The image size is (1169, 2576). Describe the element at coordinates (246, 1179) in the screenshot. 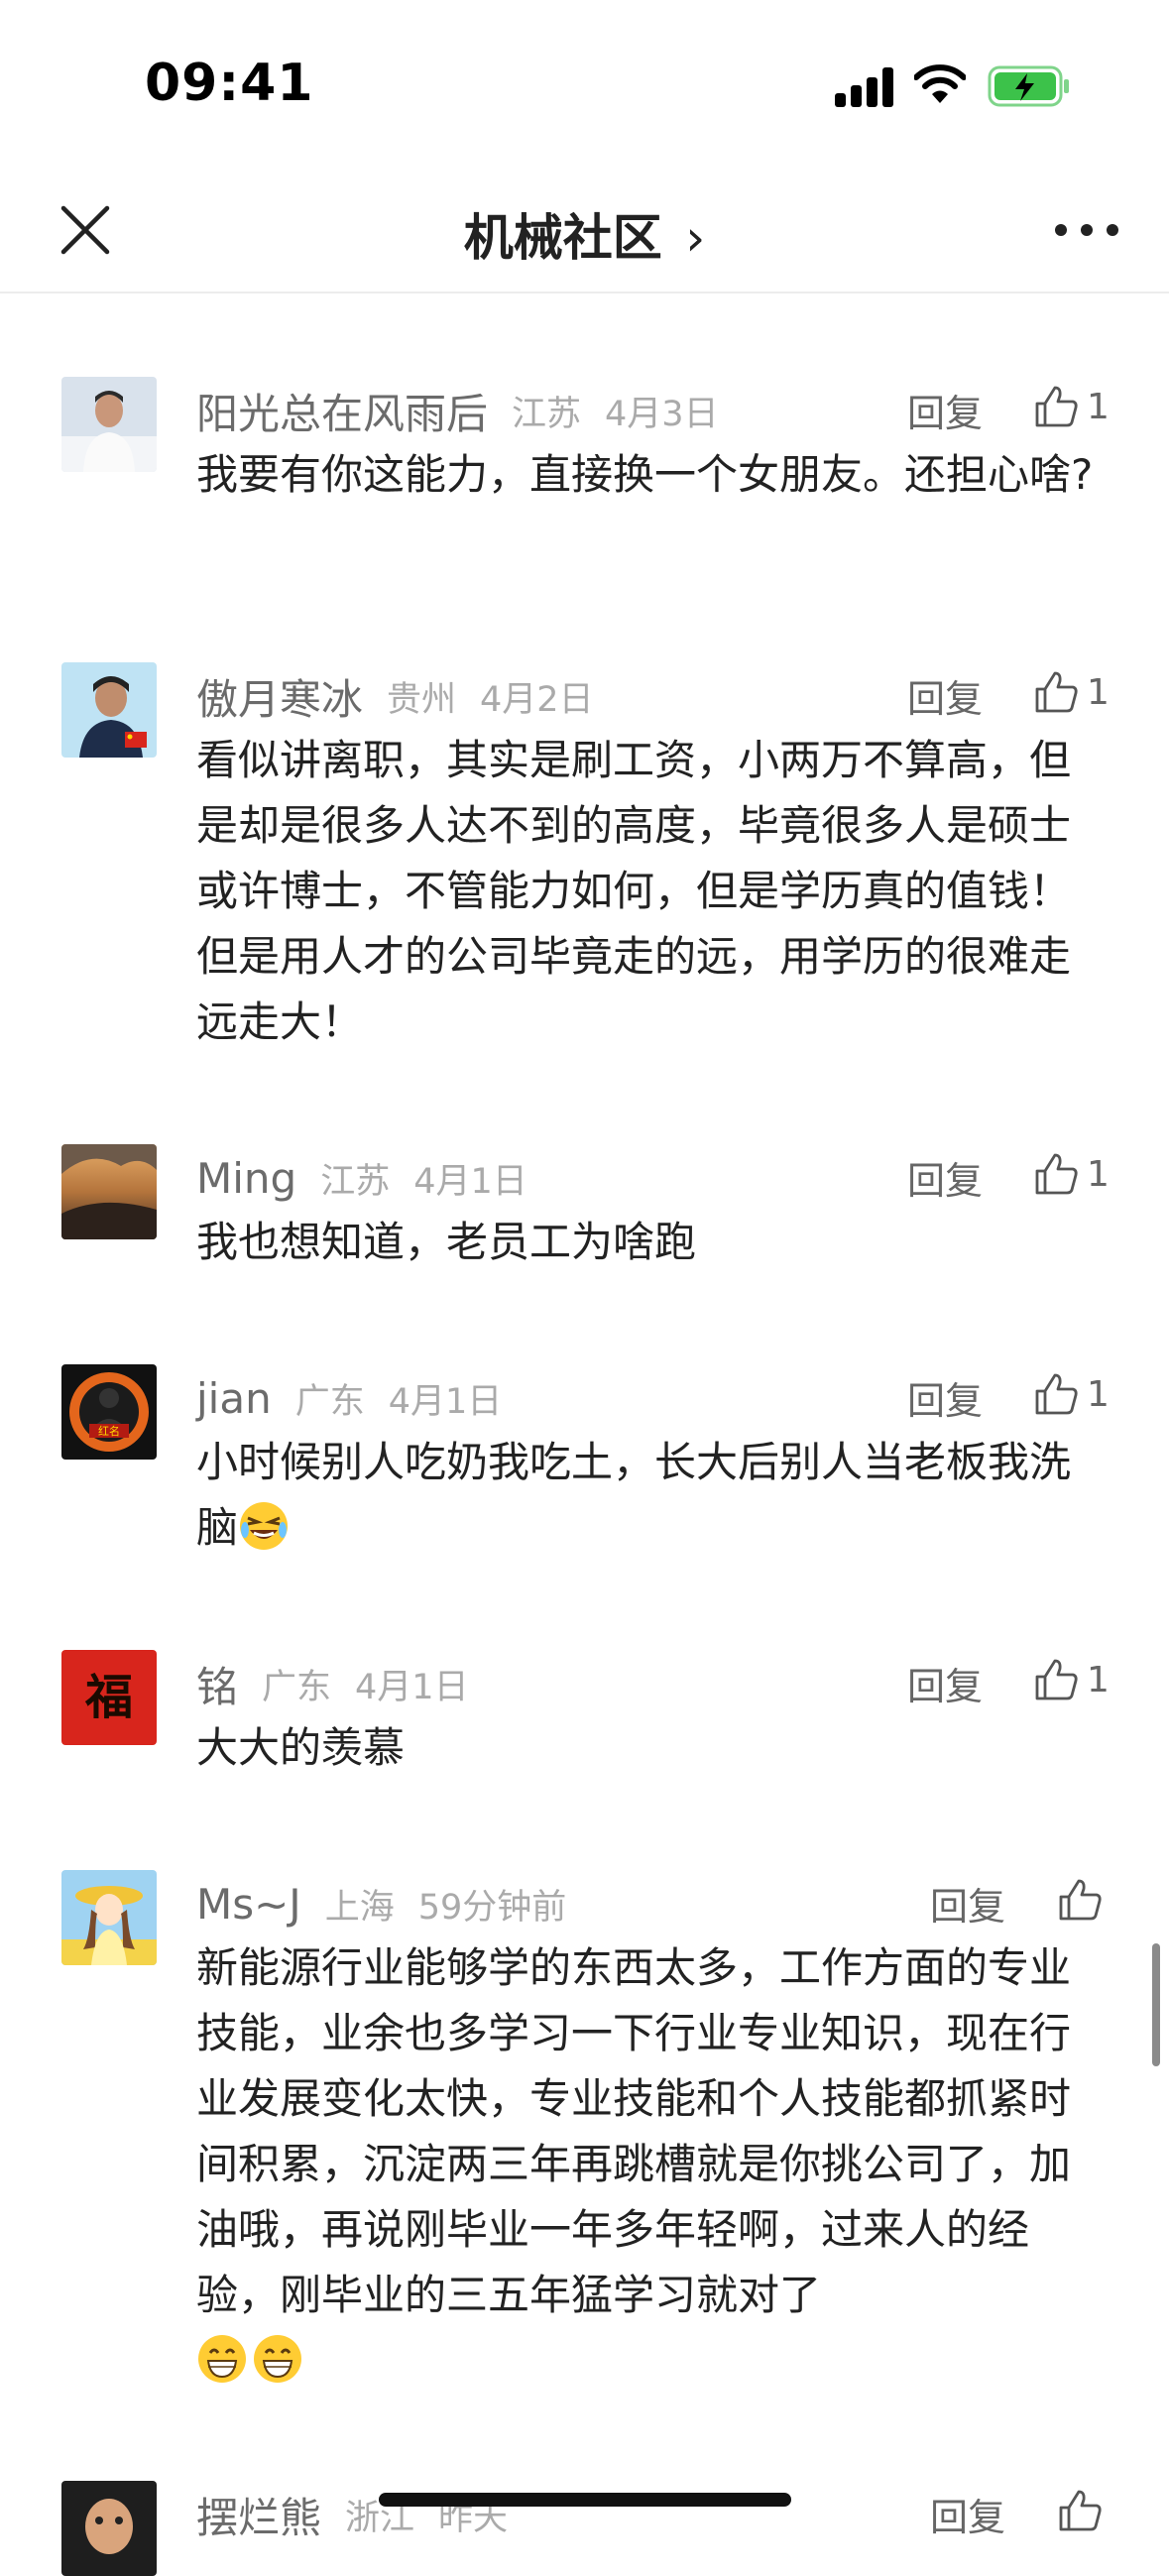

I see `username: Ming` at that location.